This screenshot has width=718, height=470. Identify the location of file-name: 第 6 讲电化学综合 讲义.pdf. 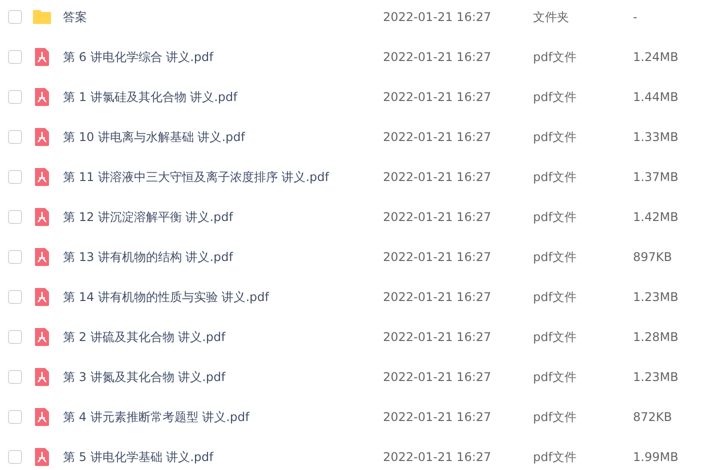
(223, 57).